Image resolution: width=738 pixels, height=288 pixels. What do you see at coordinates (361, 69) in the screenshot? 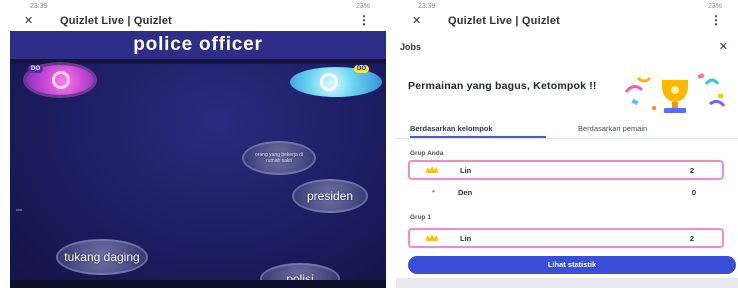
I see `player-badge-blue: DO` at bounding box center [361, 69].